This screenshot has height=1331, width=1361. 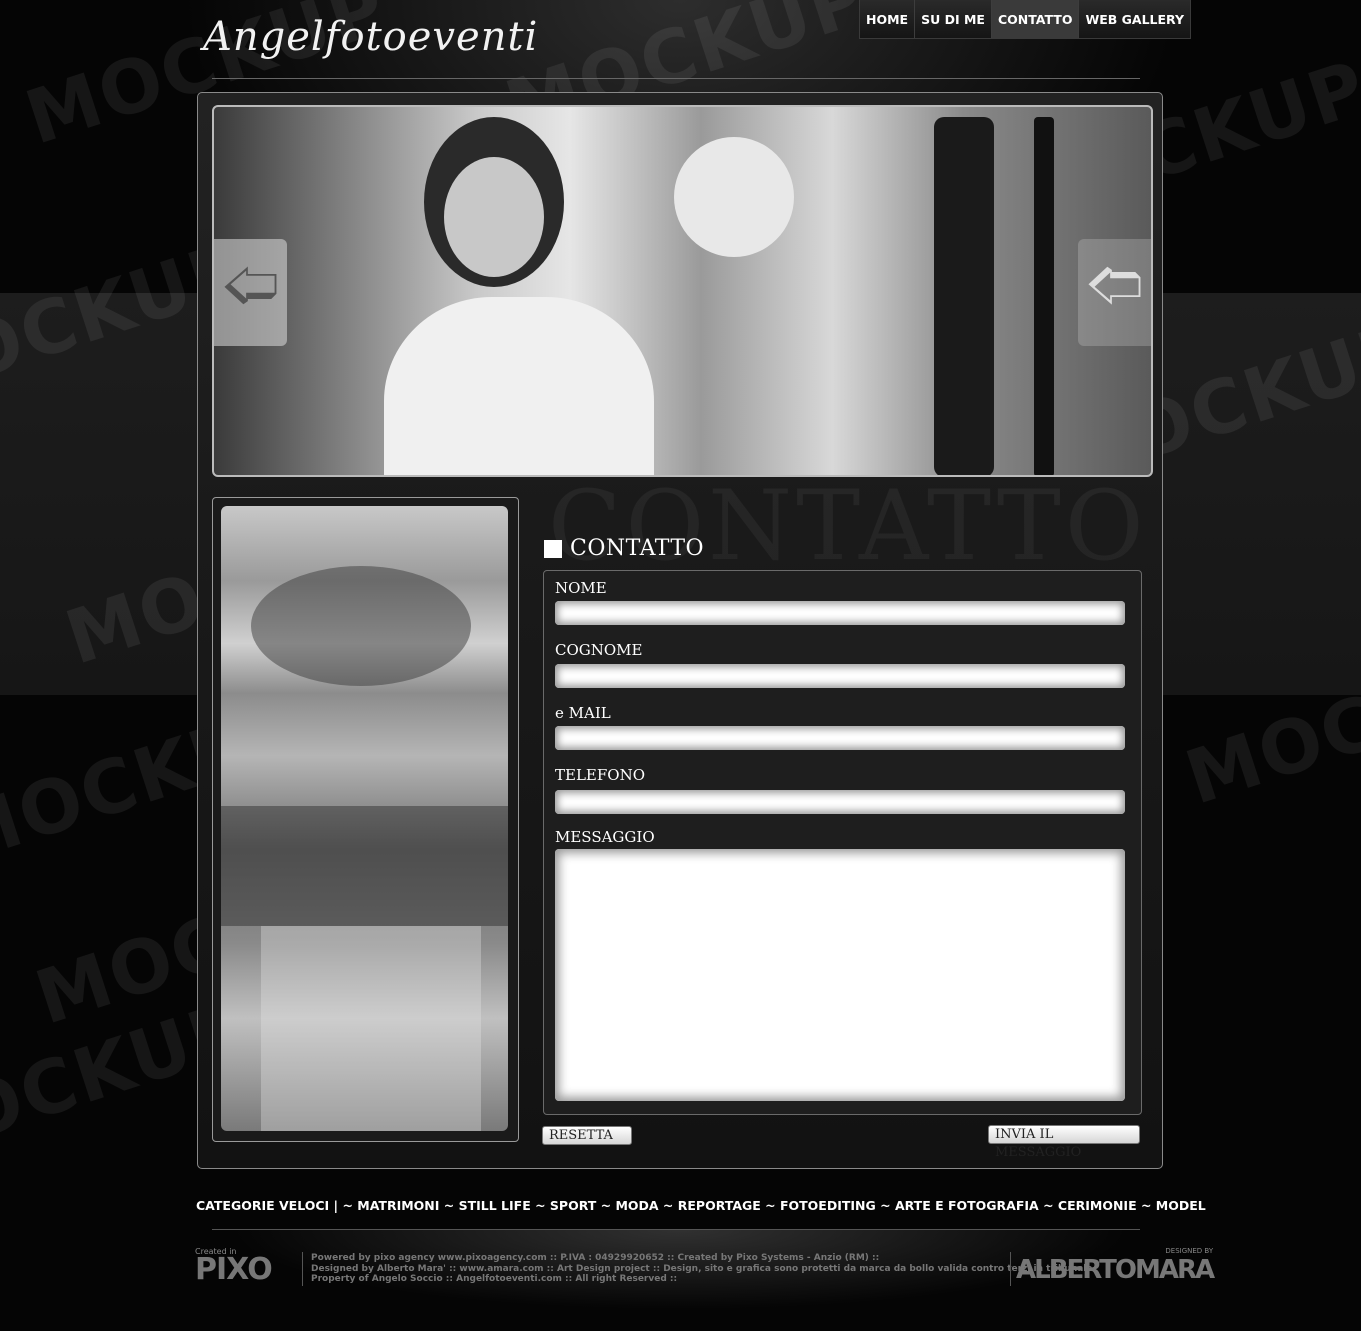 I want to click on cognome-field, so click(x=840, y=676).